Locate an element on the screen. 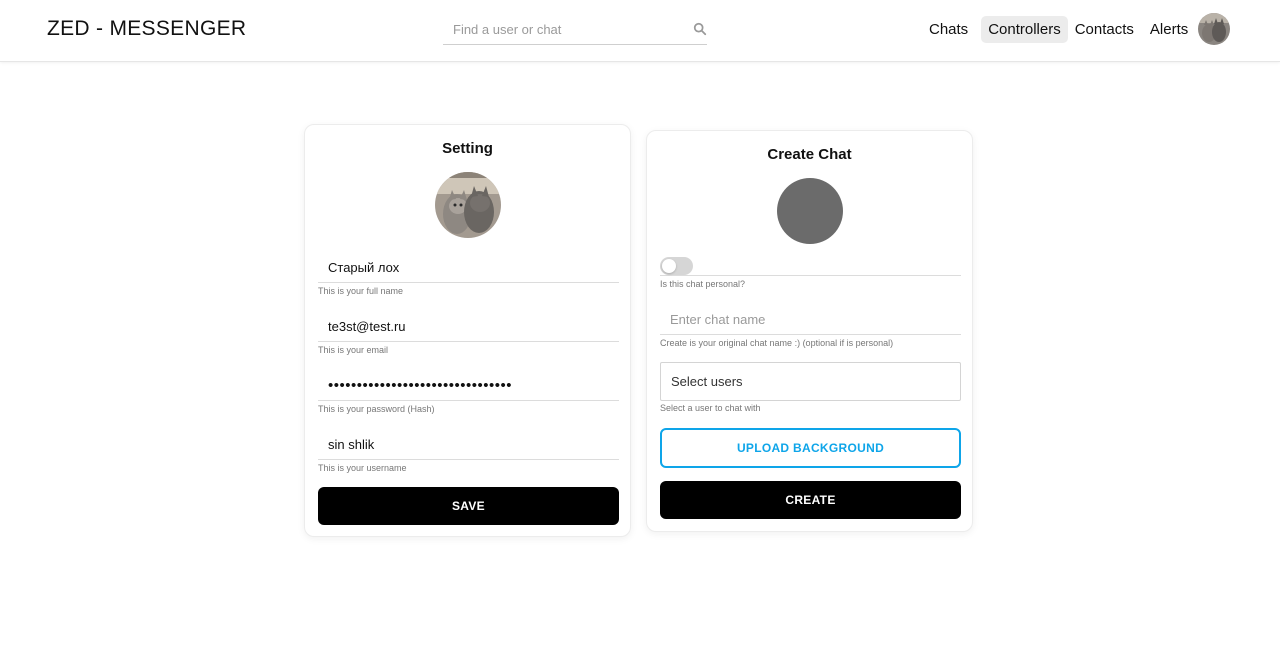  password-input: •••••••••••••••••••••••••••••••• is located at coordinates (468, 386).